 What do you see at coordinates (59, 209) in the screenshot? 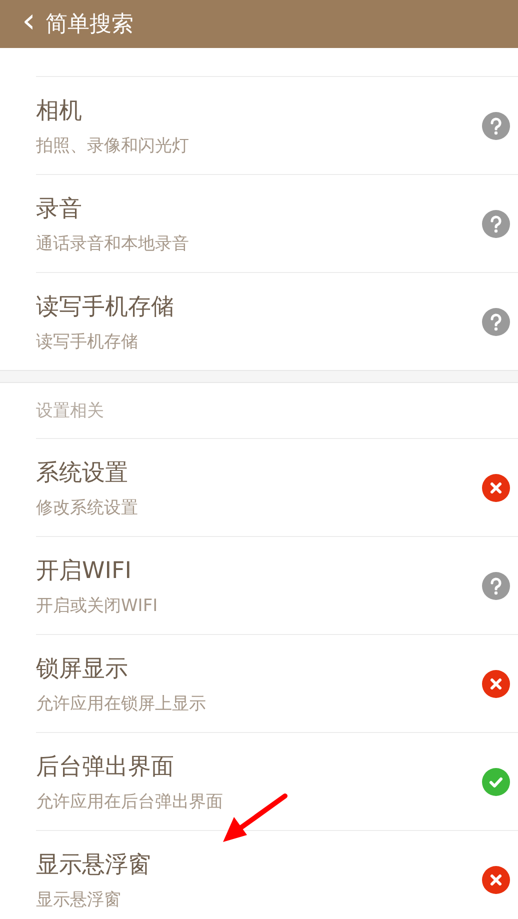
I see `item-title: 录音` at bounding box center [59, 209].